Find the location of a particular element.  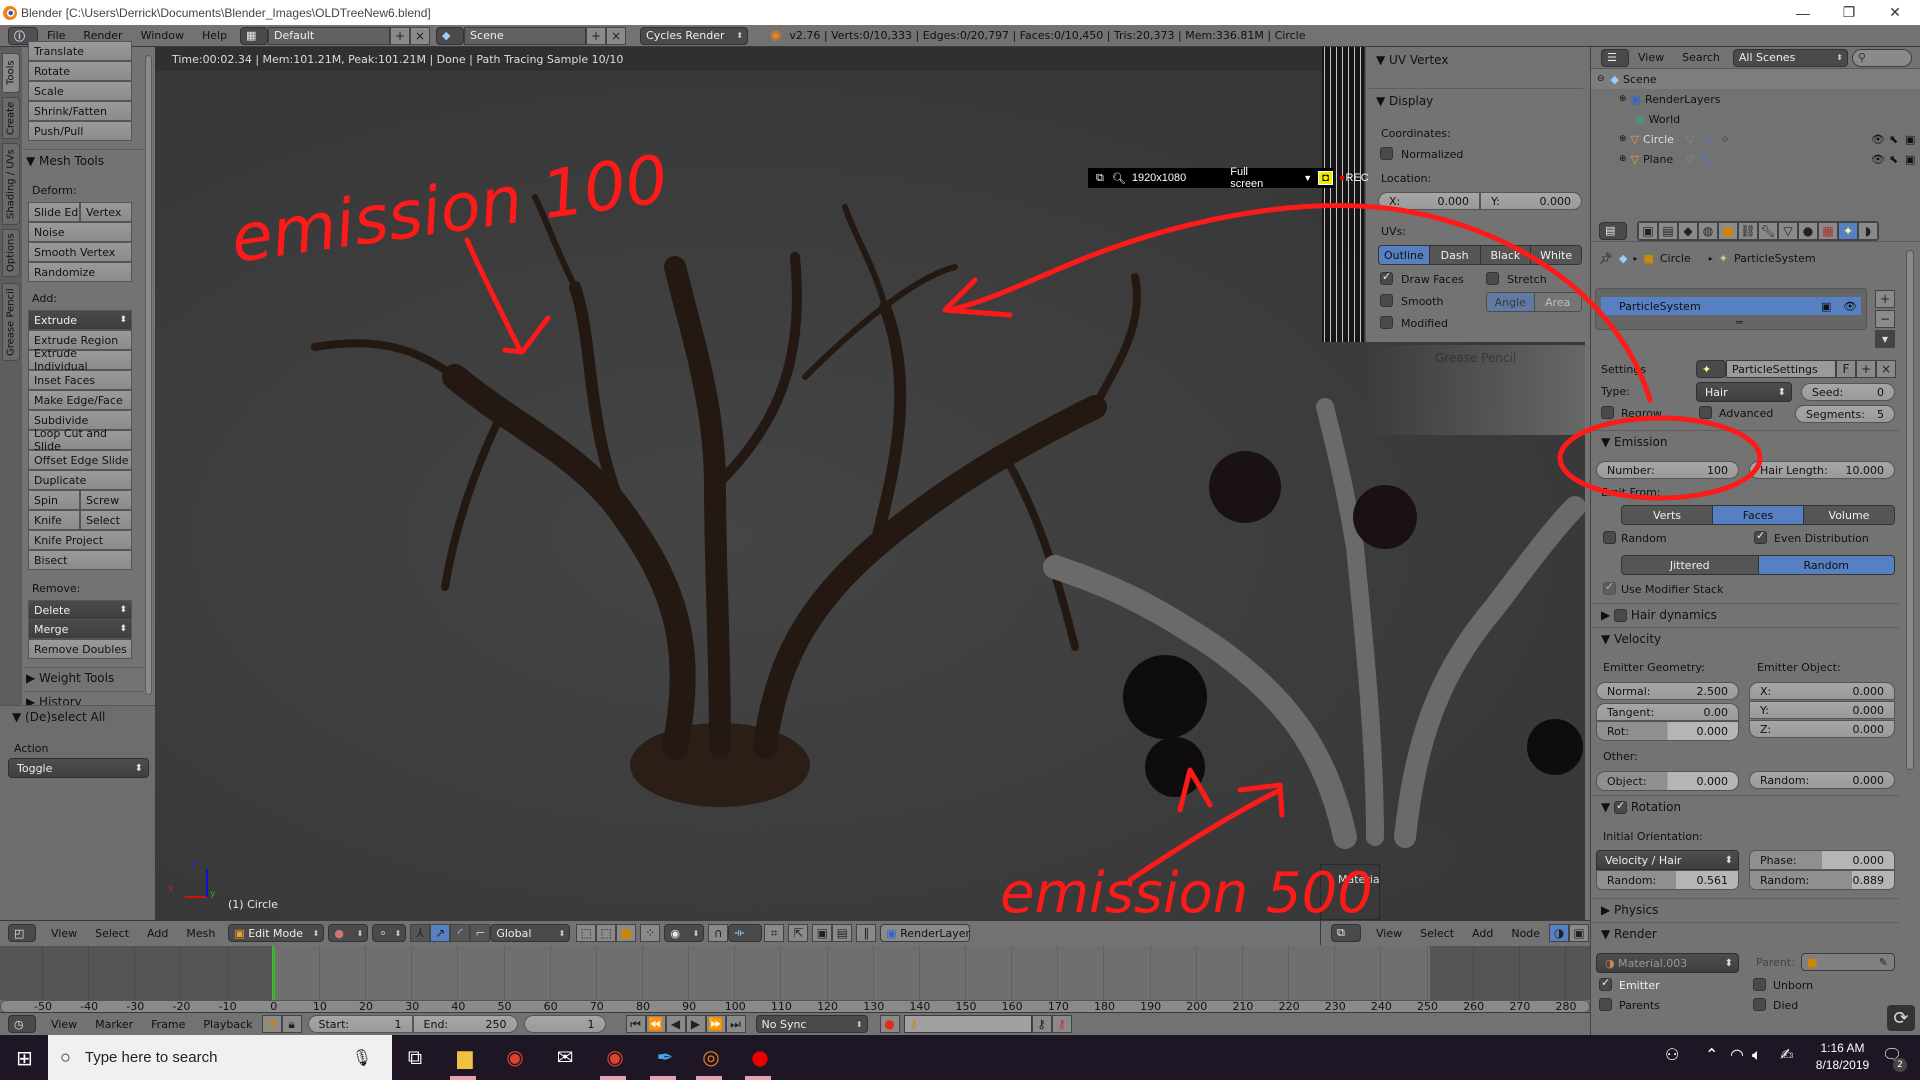

remove-doubles-button: Remove Doubles is located at coordinates (80, 649).